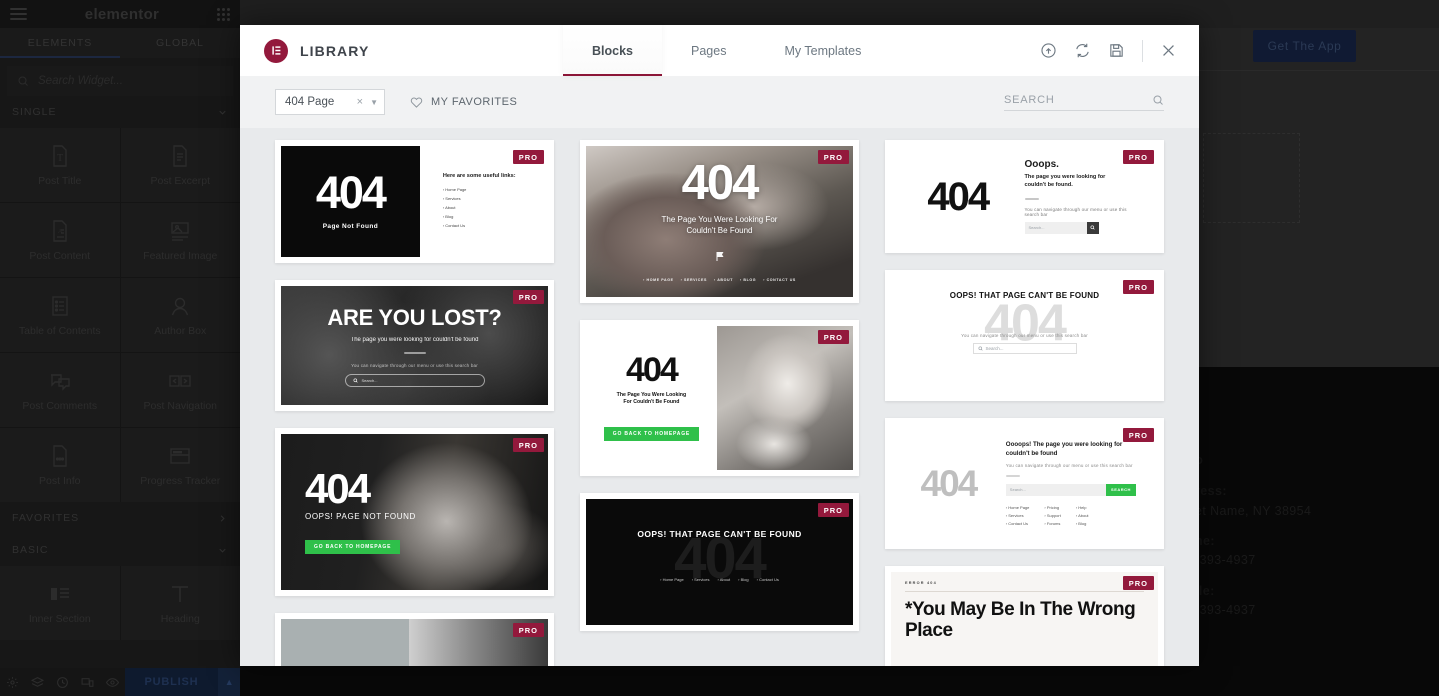 This screenshot has height=696, width=1439. I want to click on template-link: Blog, so click(449, 216).